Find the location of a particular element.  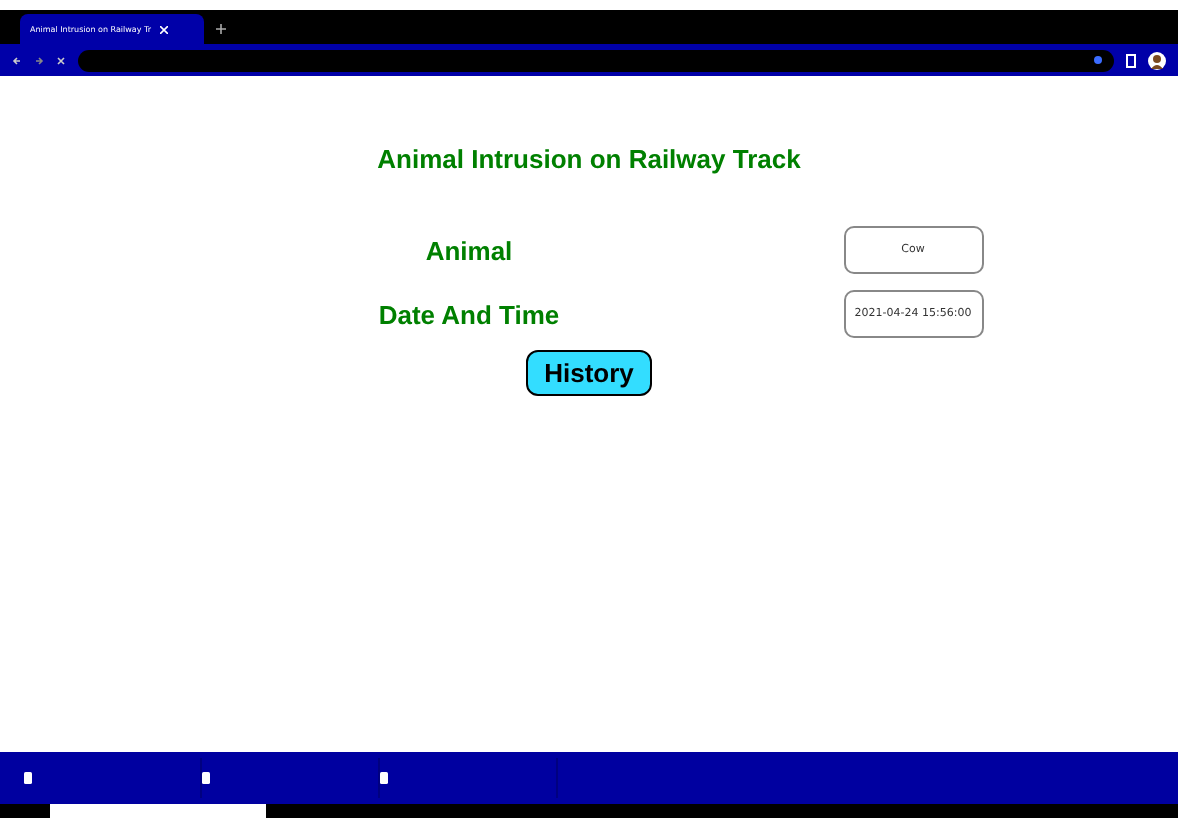

page-heading: Animal Intrusion on Railway Track is located at coordinates (589, 159).